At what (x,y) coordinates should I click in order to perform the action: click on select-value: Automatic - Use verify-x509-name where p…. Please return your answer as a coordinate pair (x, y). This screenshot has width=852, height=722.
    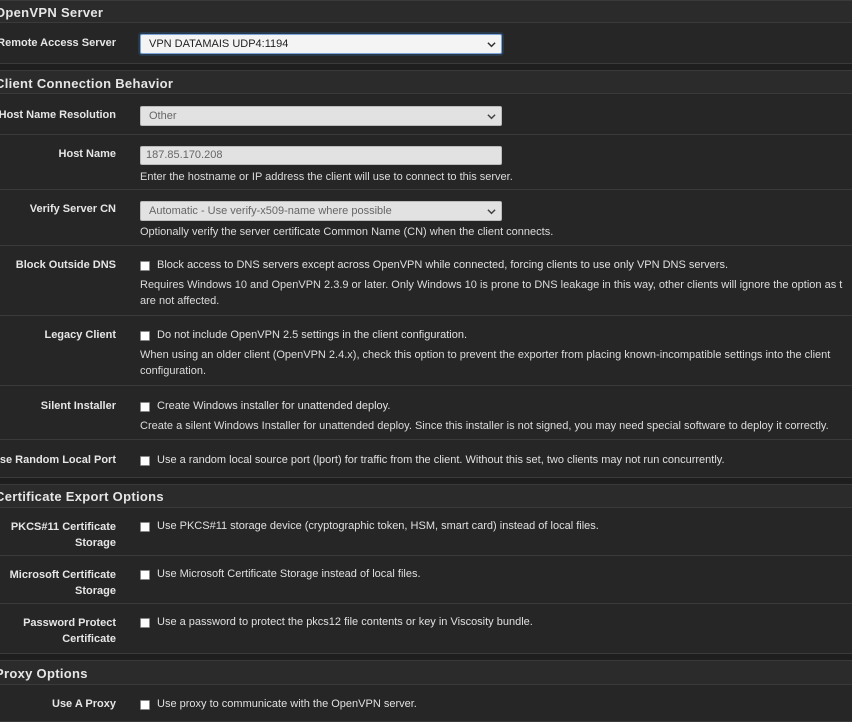
    Looking at the image, I should click on (270, 211).